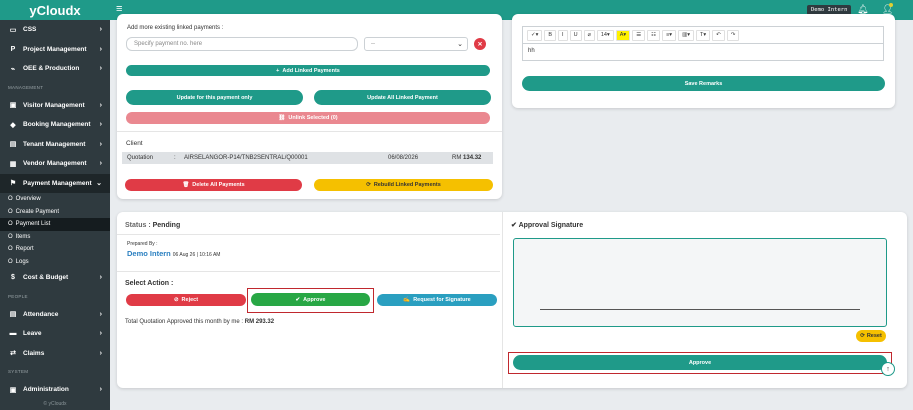  I want to click on sidebar-sub-report: O Report, so click(55, 249).